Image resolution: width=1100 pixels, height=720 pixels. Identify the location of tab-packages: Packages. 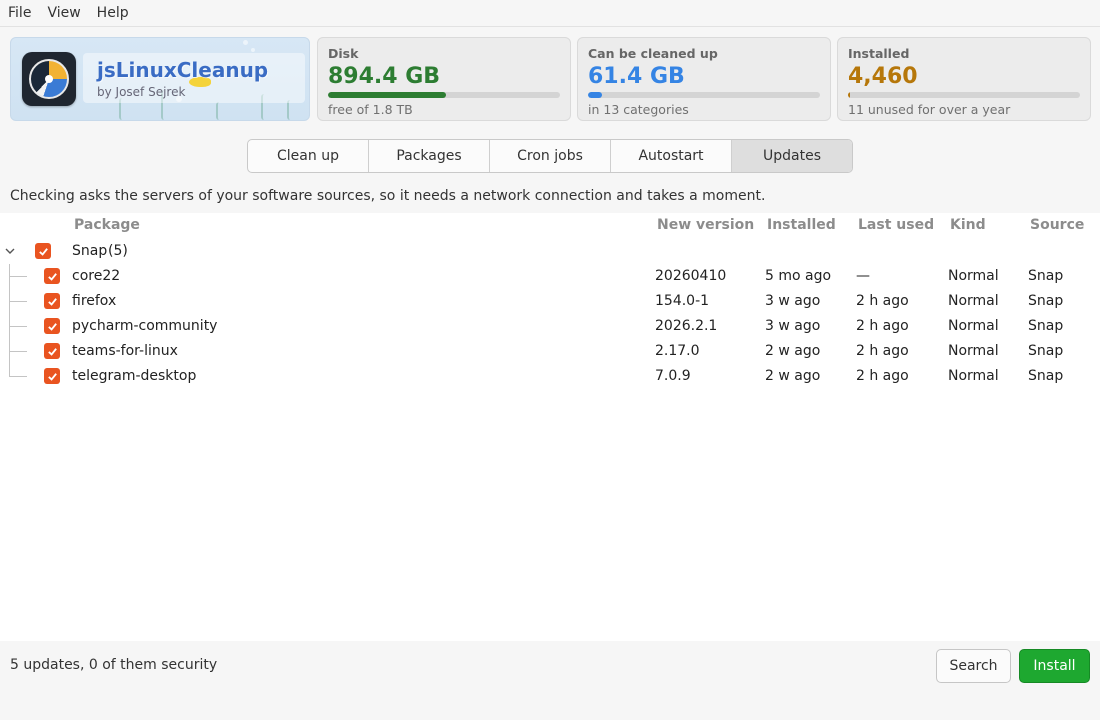
(429, 156).